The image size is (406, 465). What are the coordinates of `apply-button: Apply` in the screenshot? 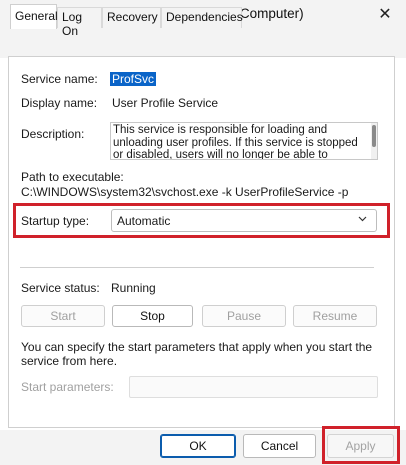 It's located at (360, 446).